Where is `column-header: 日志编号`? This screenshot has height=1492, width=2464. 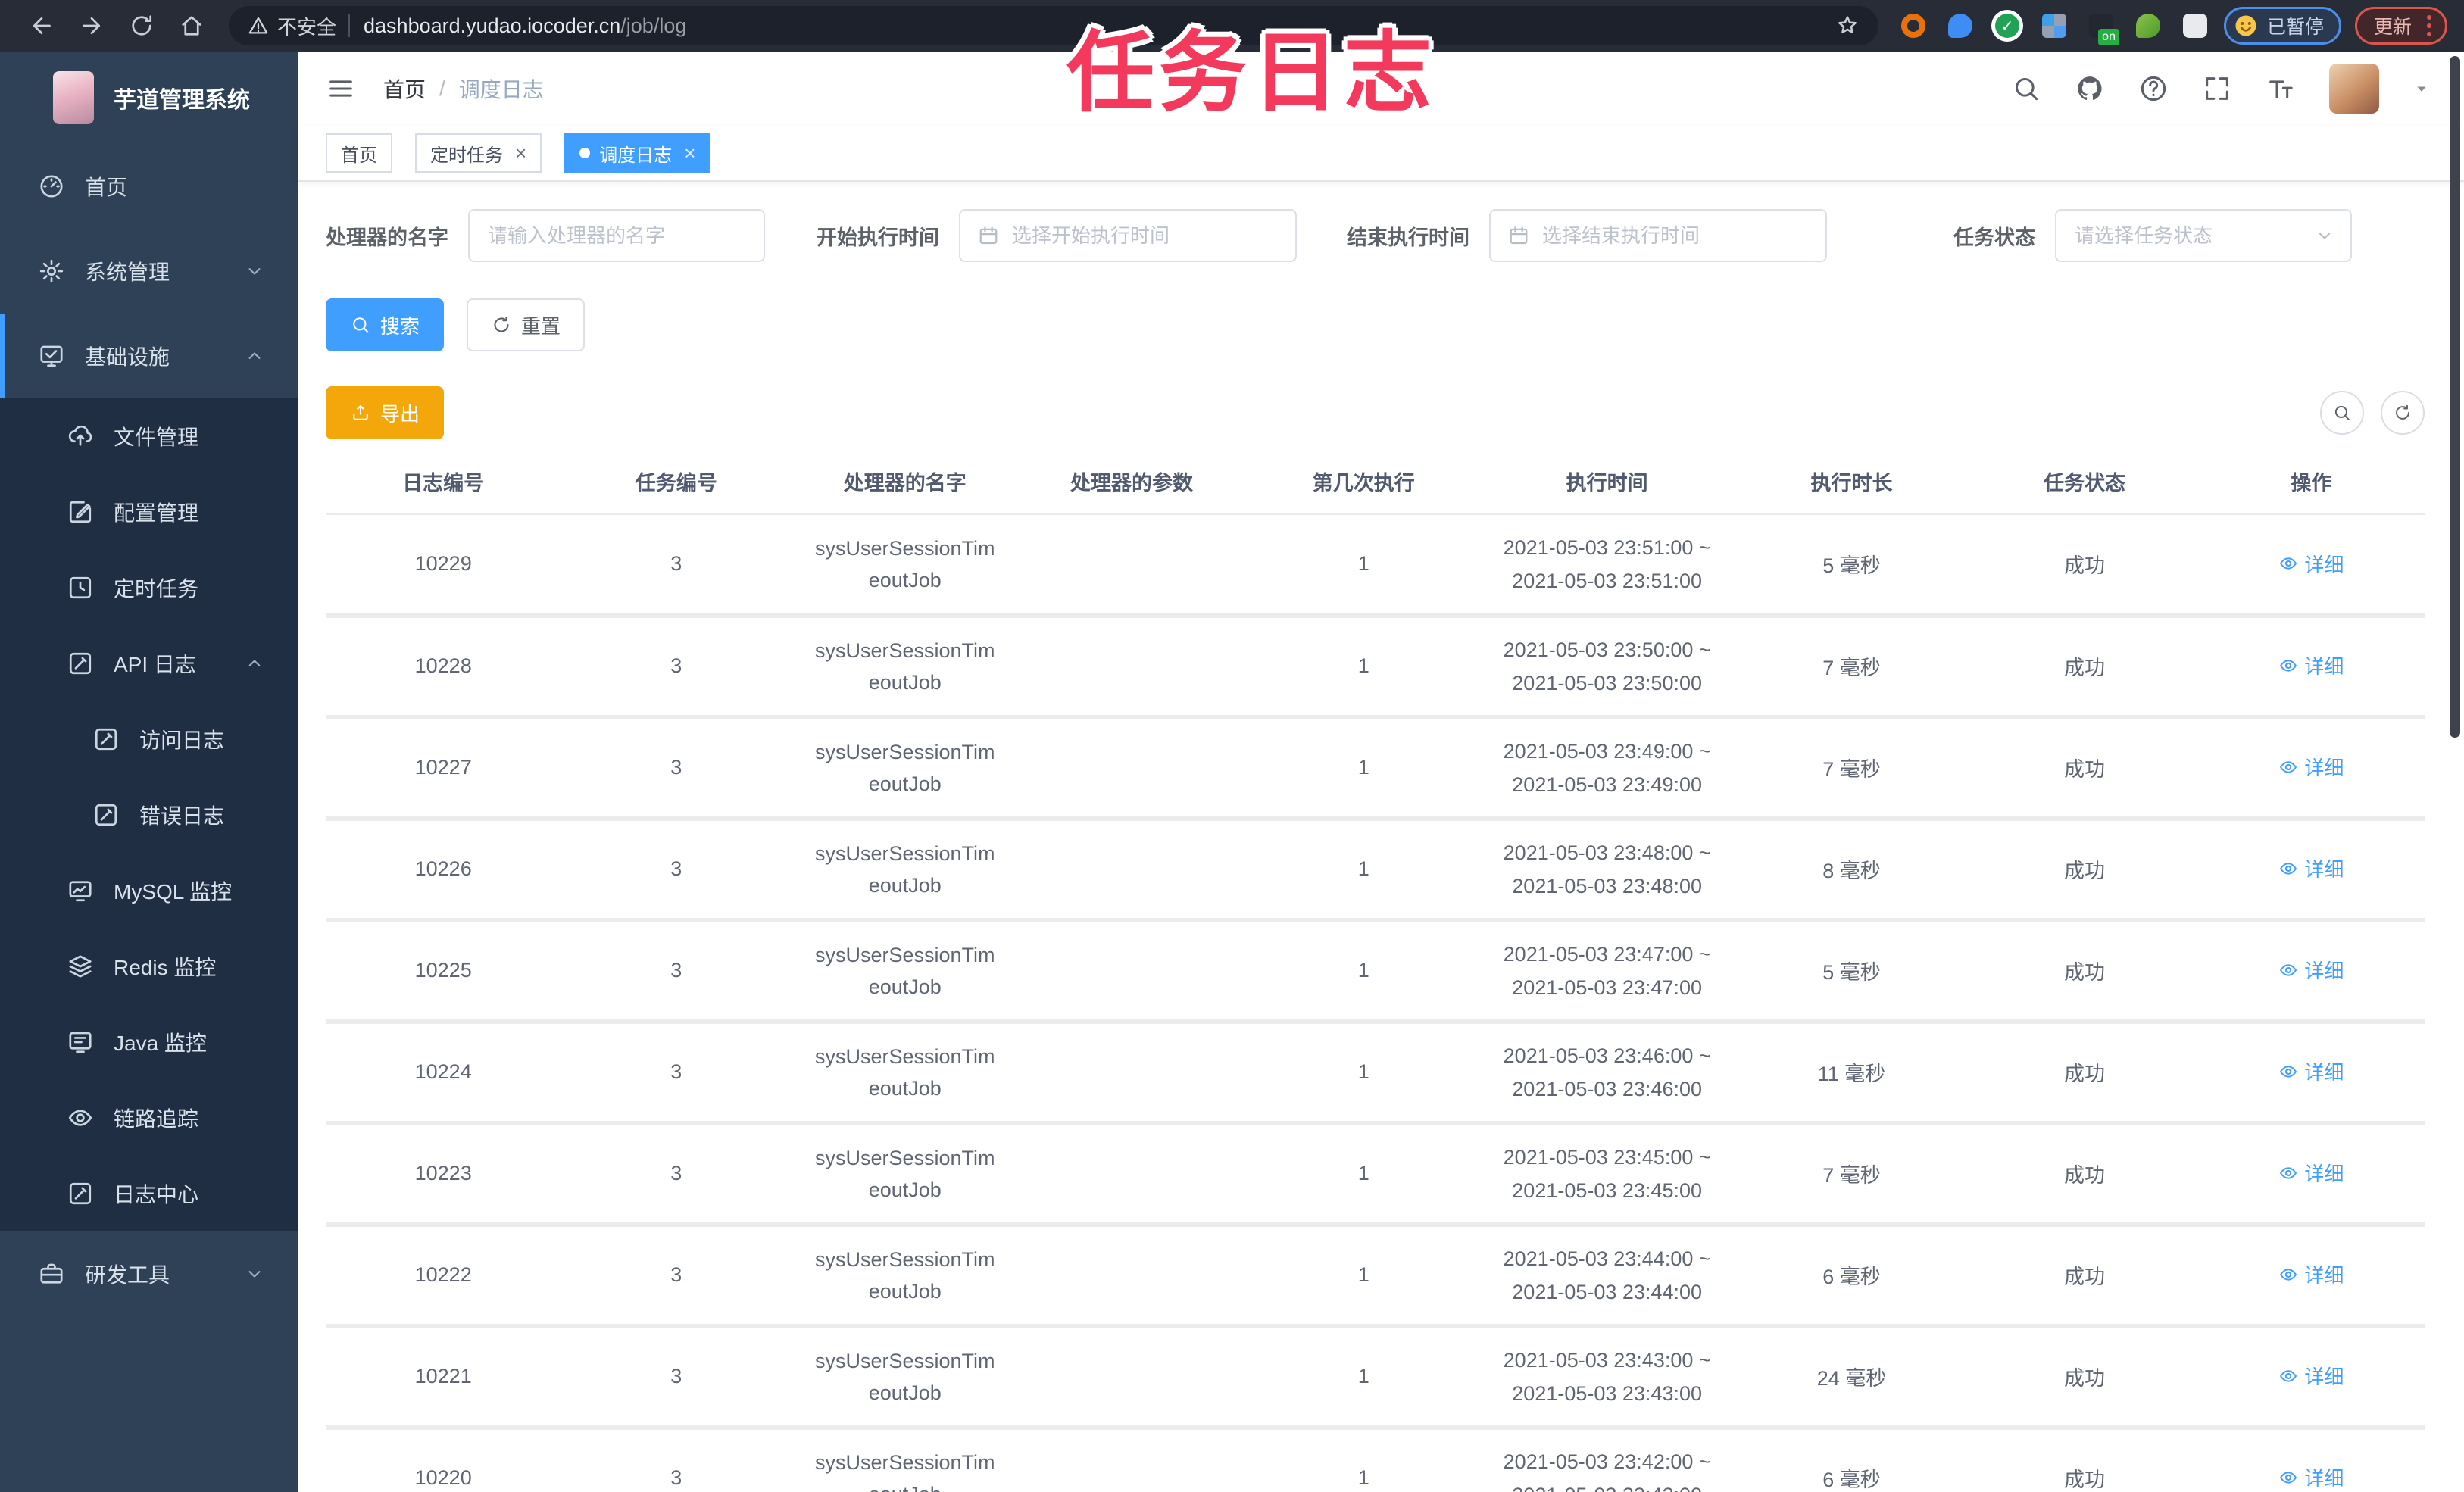
column-header: 日志编号 is located at coordinates (443, 483).